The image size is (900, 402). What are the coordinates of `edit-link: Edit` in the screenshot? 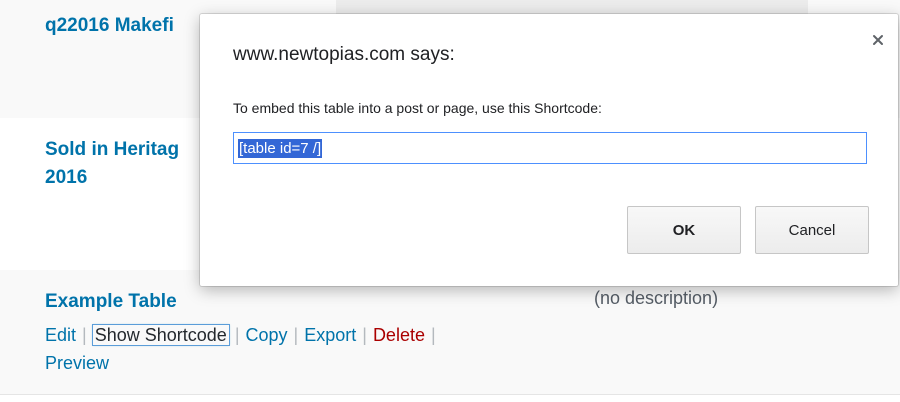 It's located at (60, 335).